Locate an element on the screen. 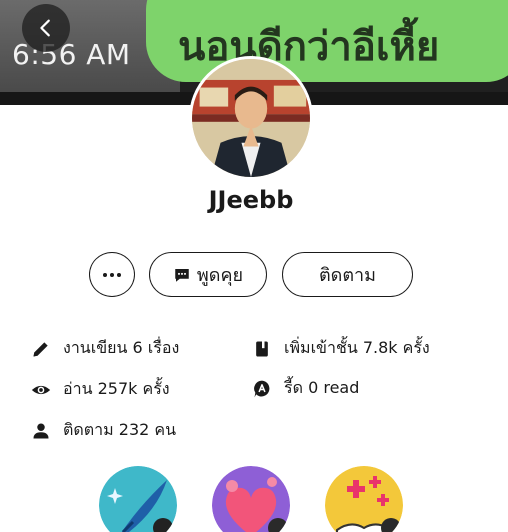 The width and height of the screenshot is (508, 532). stat-followers: ติดตาม 232 คน is located at coordinates (103, 430).